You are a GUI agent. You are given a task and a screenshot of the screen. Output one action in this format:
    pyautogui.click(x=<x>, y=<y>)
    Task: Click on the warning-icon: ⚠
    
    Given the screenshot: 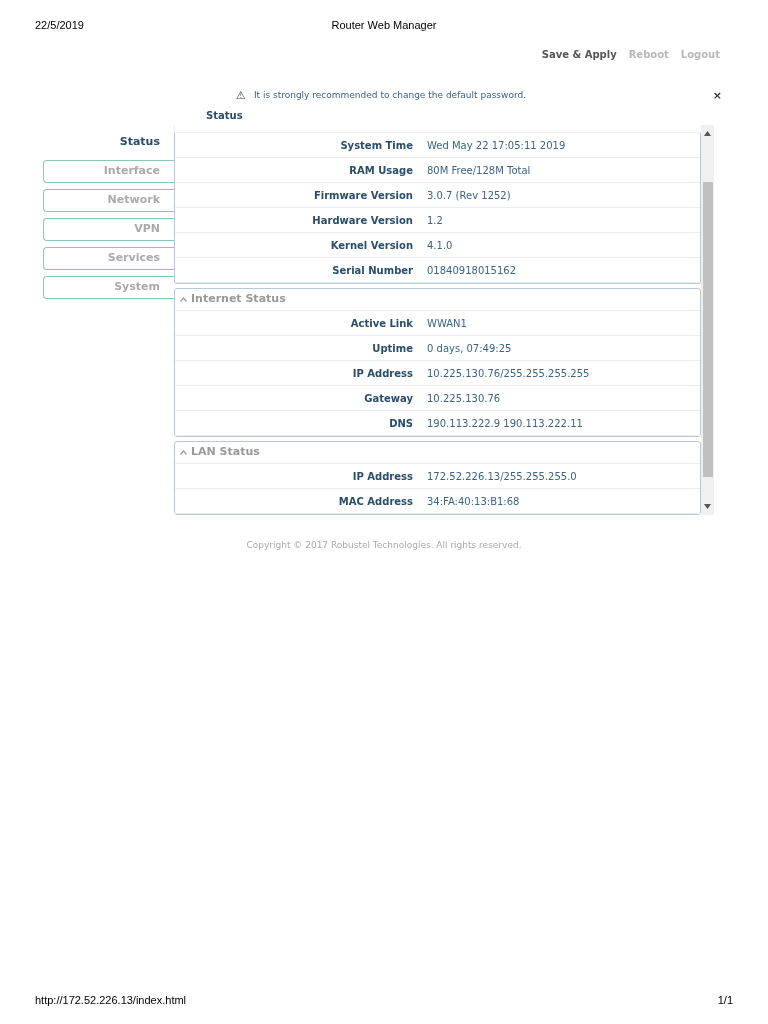 What is the action you would take?
    pyautogui.click(x=241, y=95)
    